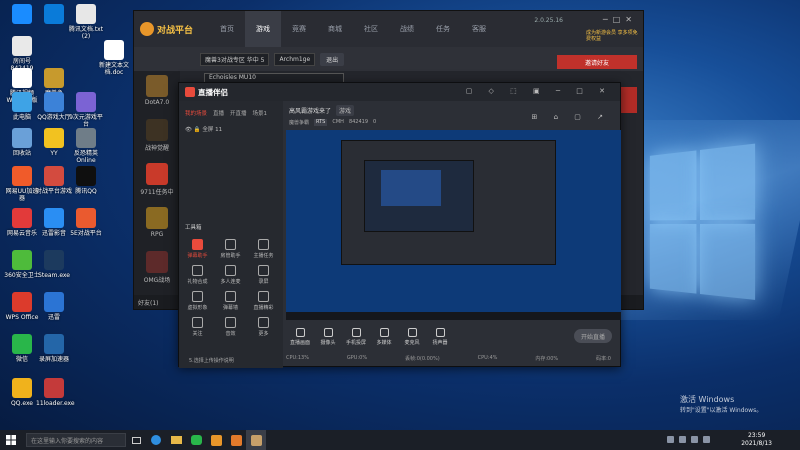  What do you see at coordinates (231, 125) in the screenshot?
I see `scene-item: 👁 🔒 全屏 11` at bounding box center [231, 125].